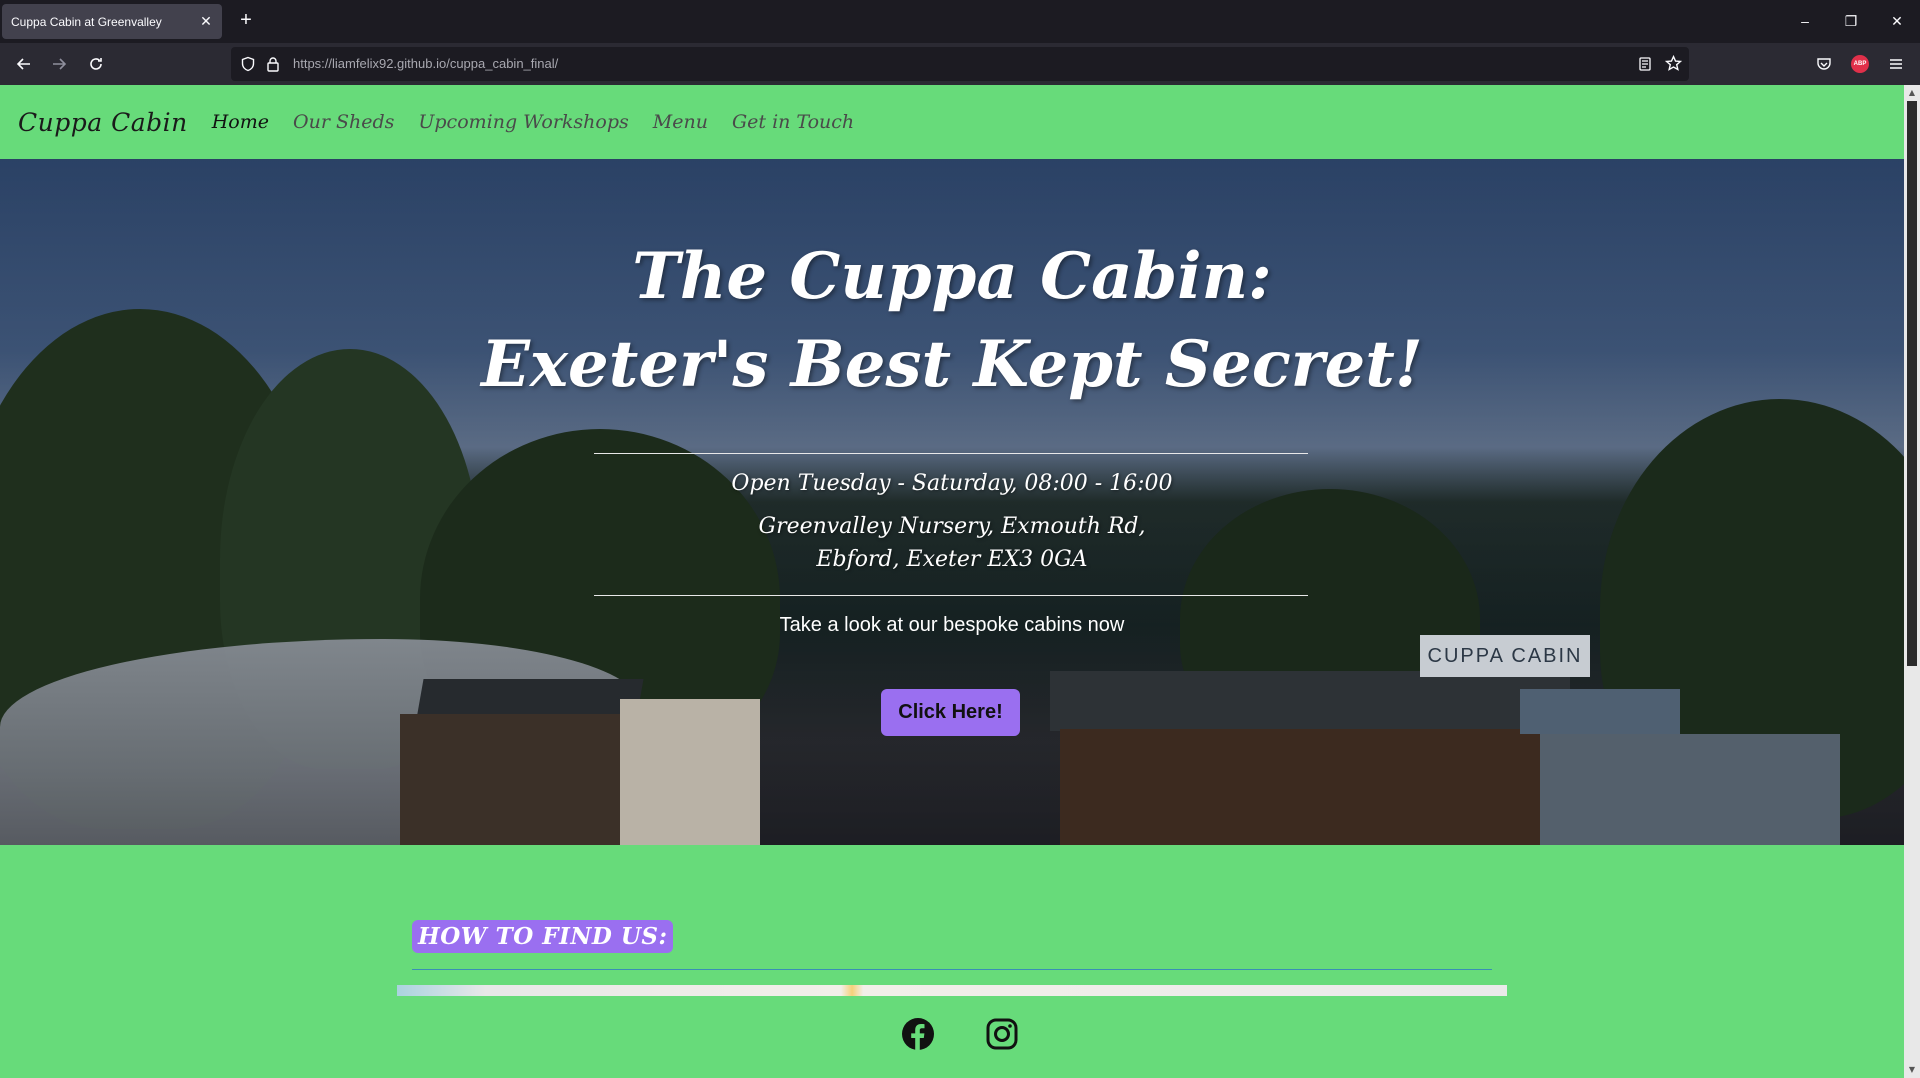  I want to click on hero-divider-bottom, so click(951, 595).